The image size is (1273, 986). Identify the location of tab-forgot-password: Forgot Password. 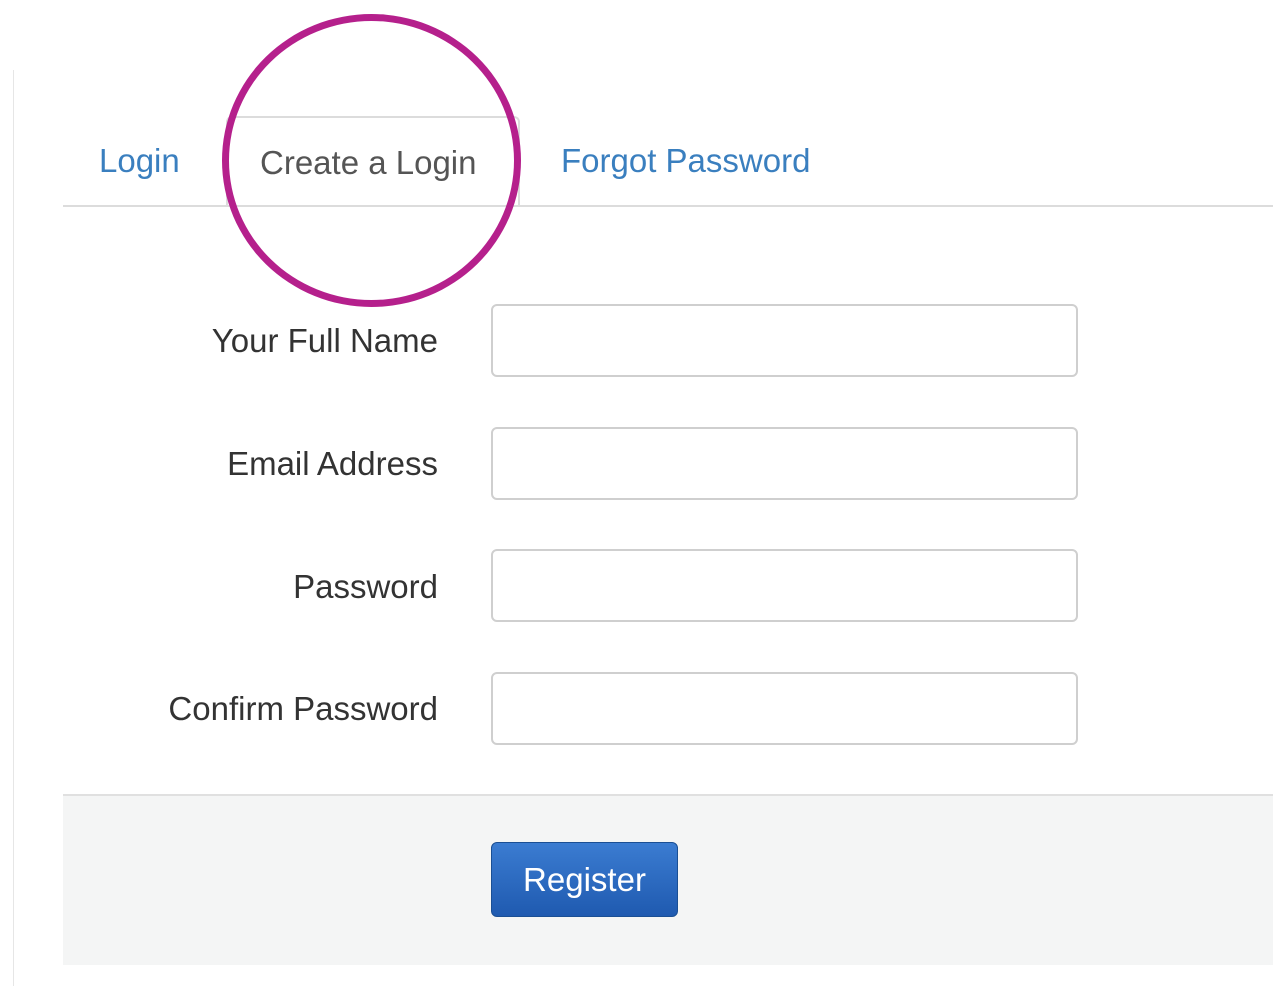
(685, 160).